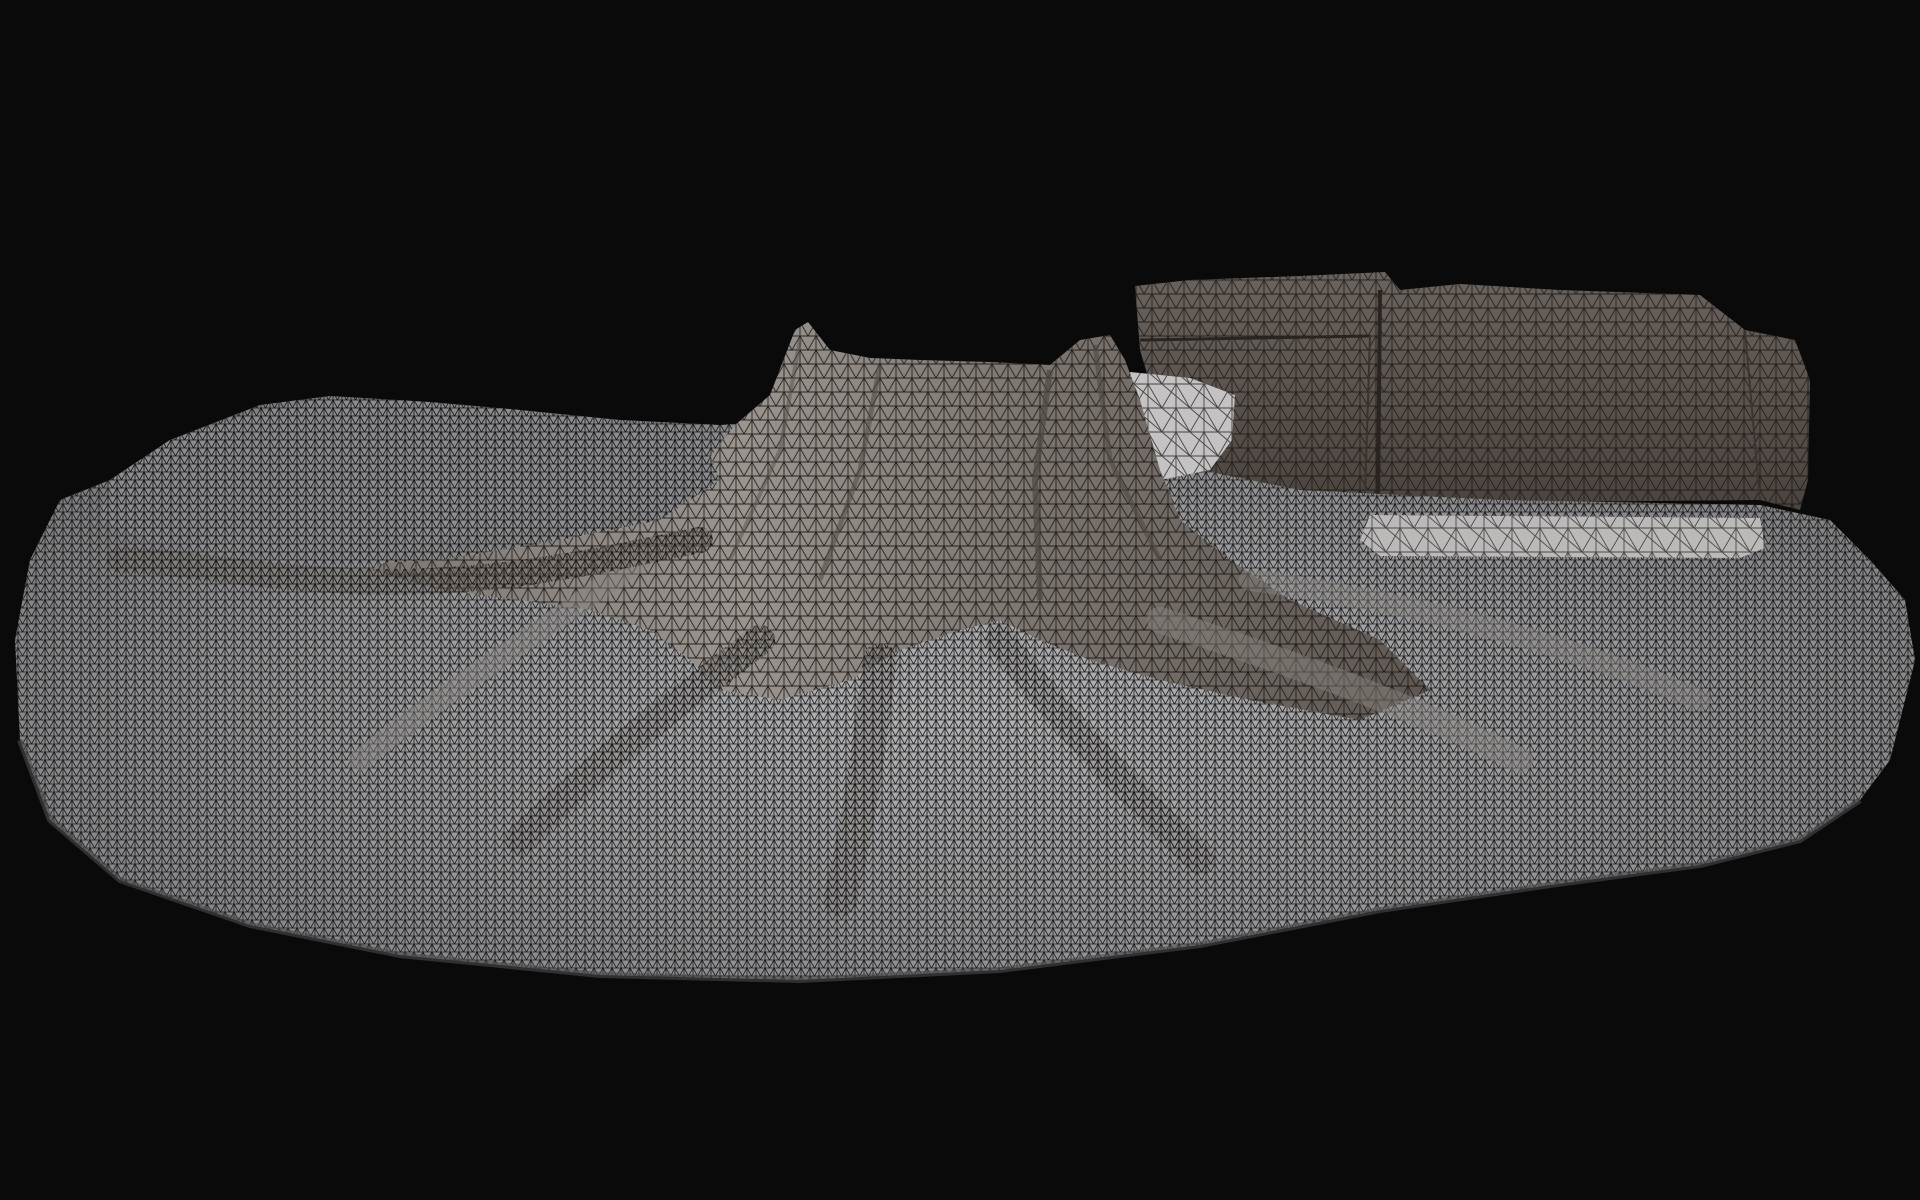 This screenshot has width=1920, height=1200. I want to click on stone-wall, so click(1472, 391).